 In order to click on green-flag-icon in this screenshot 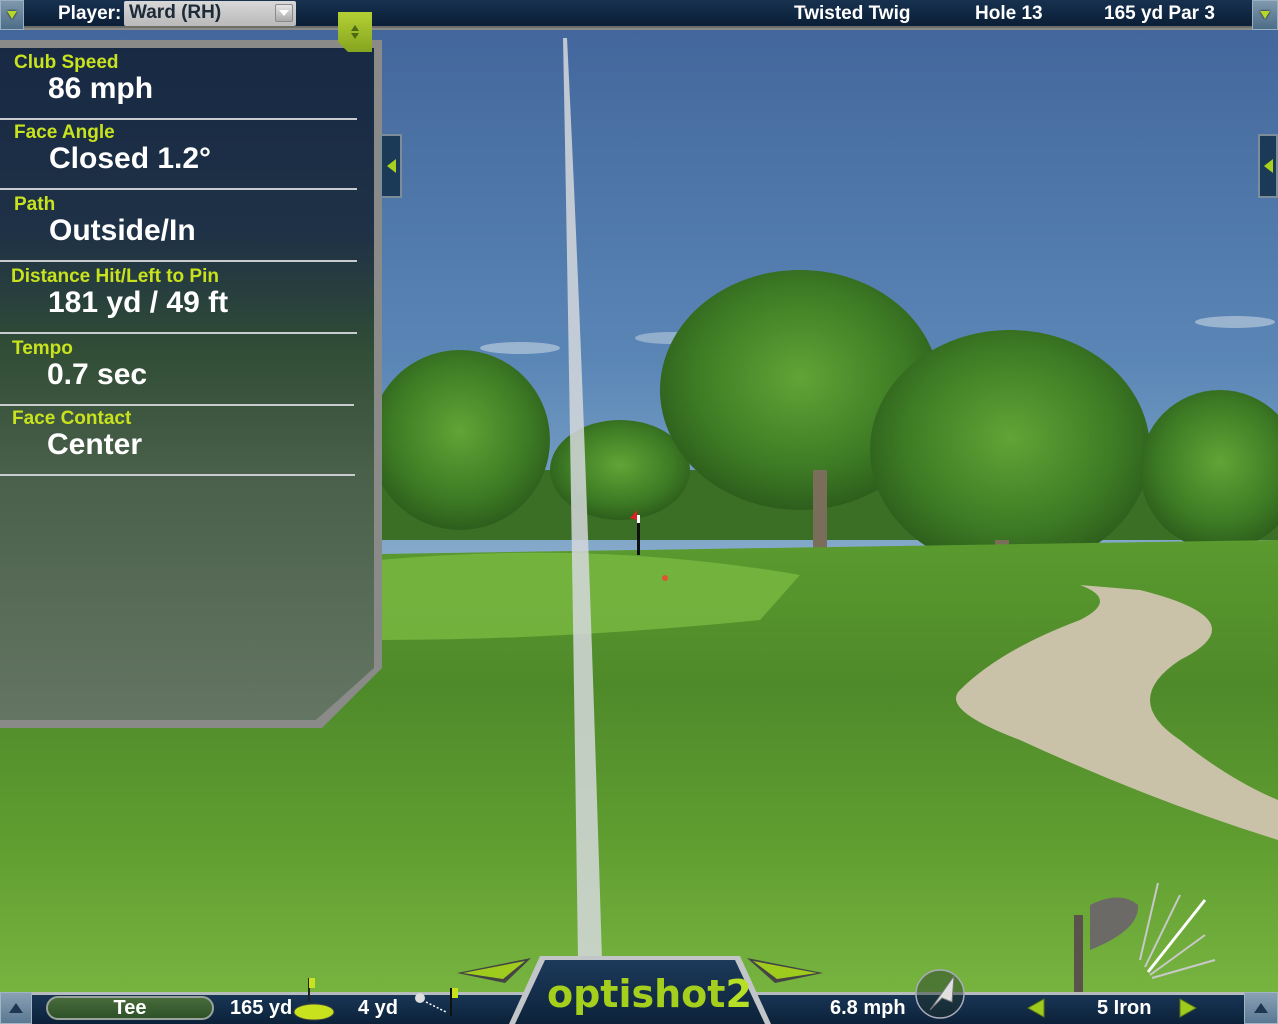, I will do `click(314, 999)`.